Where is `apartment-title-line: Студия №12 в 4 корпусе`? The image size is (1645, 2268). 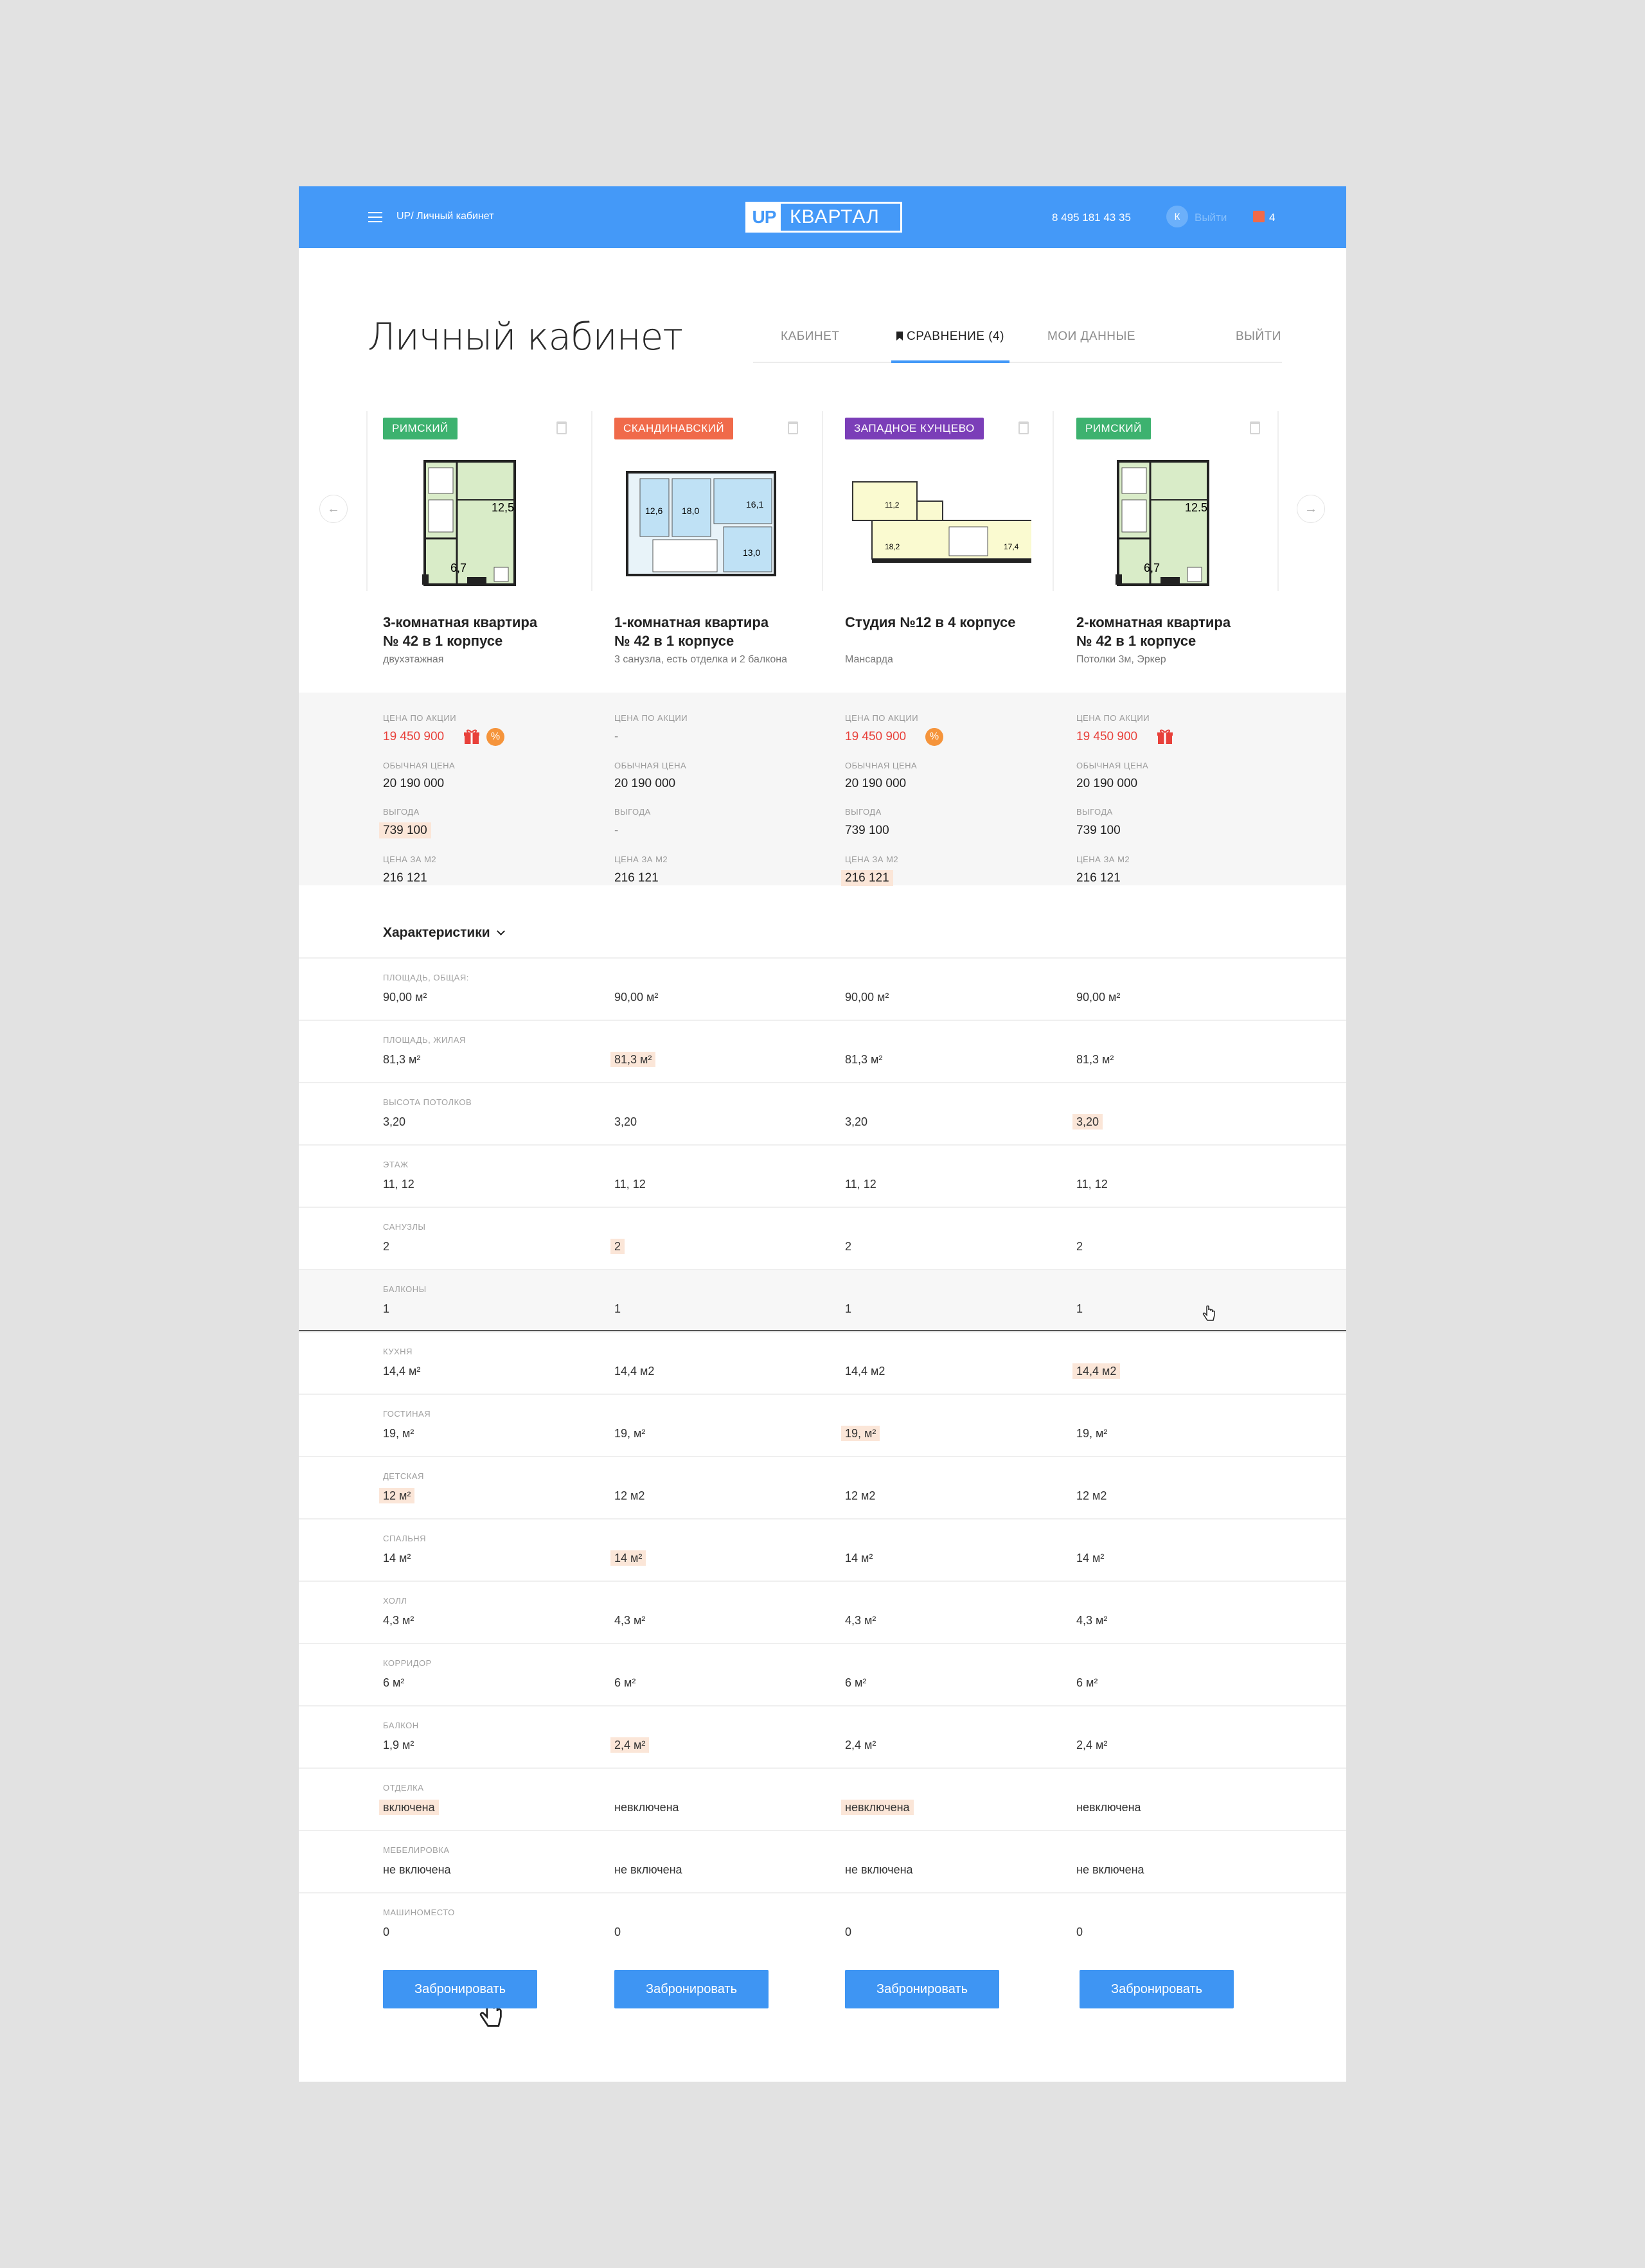
apartment-title-line: Студия №12 в 4 корпусе is located at coordinates (930, 622).